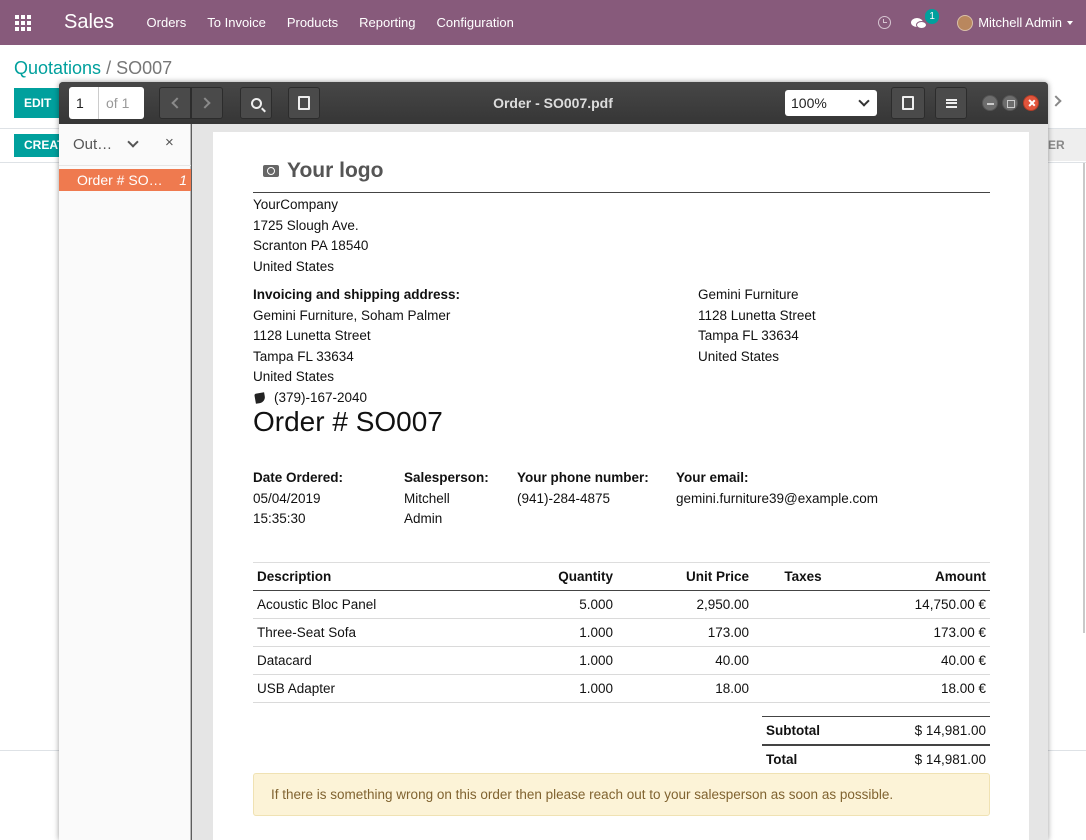 This screenshot has width=1086, height=840. I want to click on table-row: Datacard 1.000 40.00 40.00 €, so click(621, 660).